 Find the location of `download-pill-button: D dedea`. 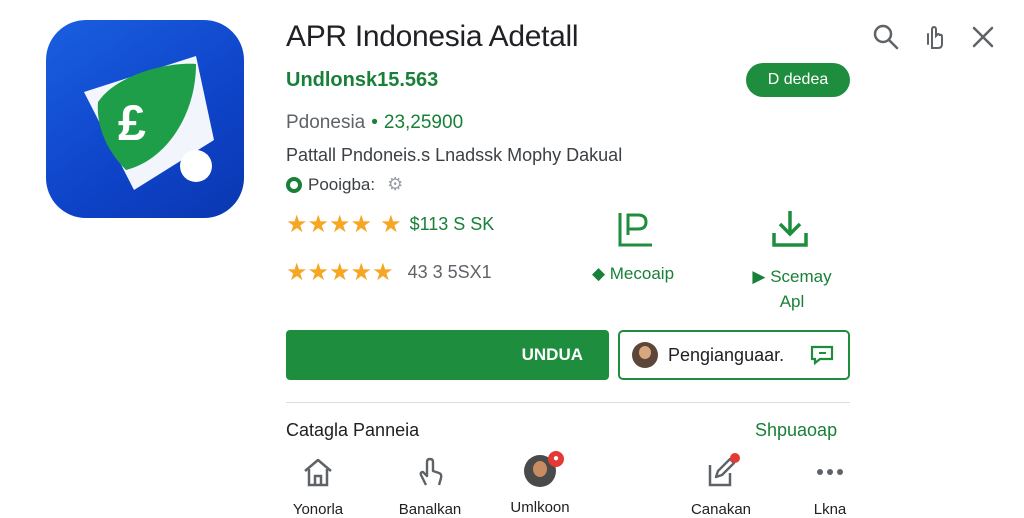

download-pill-button: D dedea is located at coordinates (798, 80).